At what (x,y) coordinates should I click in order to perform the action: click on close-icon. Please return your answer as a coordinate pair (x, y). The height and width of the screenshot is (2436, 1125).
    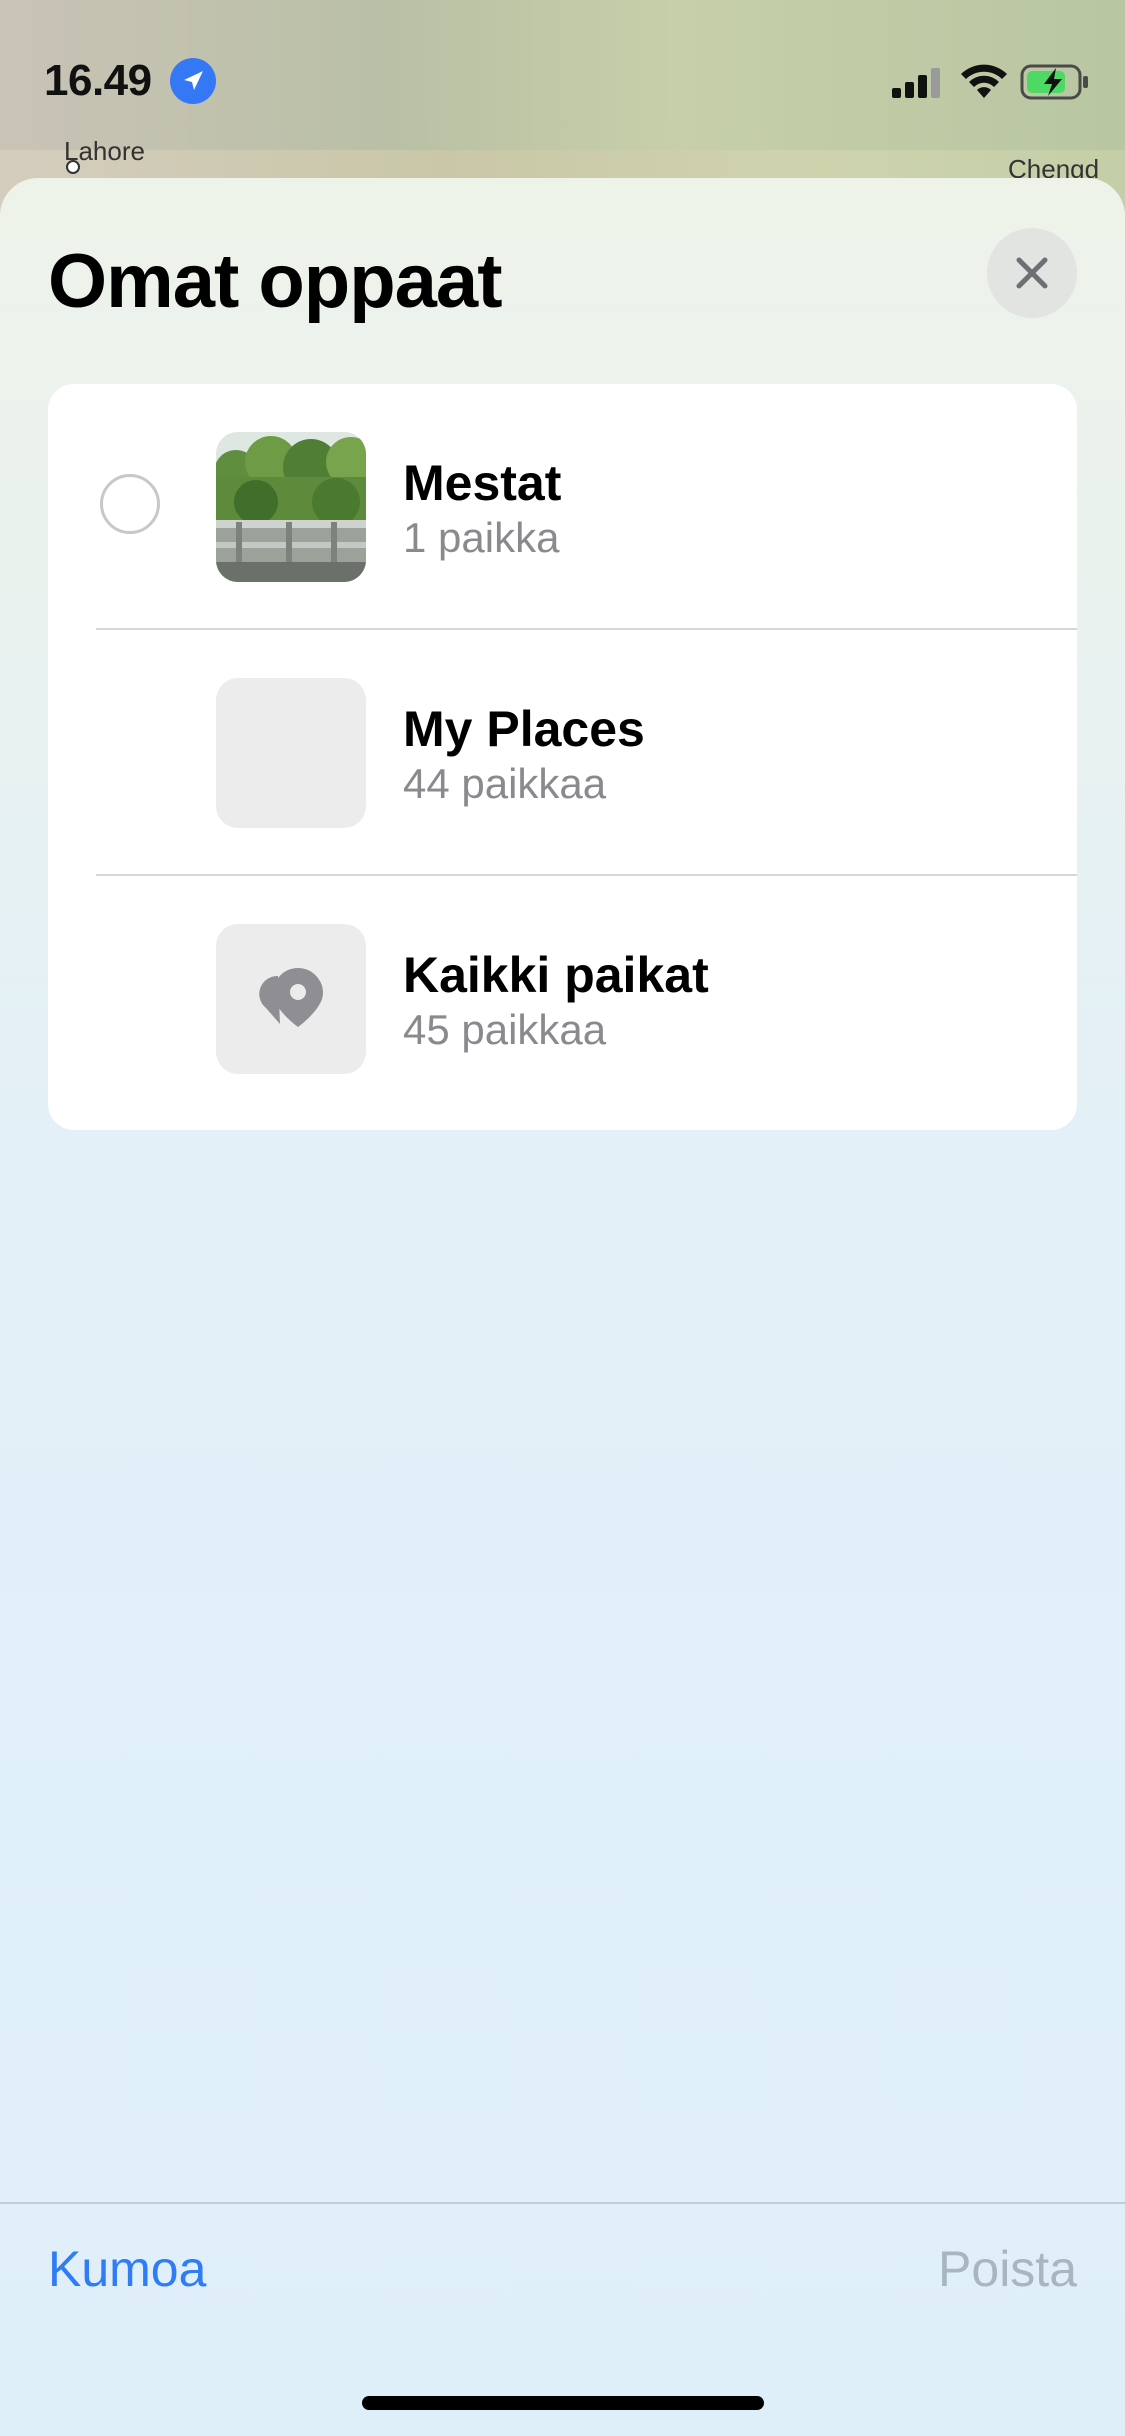
    Looking at the image, I should click on (1032, 273).